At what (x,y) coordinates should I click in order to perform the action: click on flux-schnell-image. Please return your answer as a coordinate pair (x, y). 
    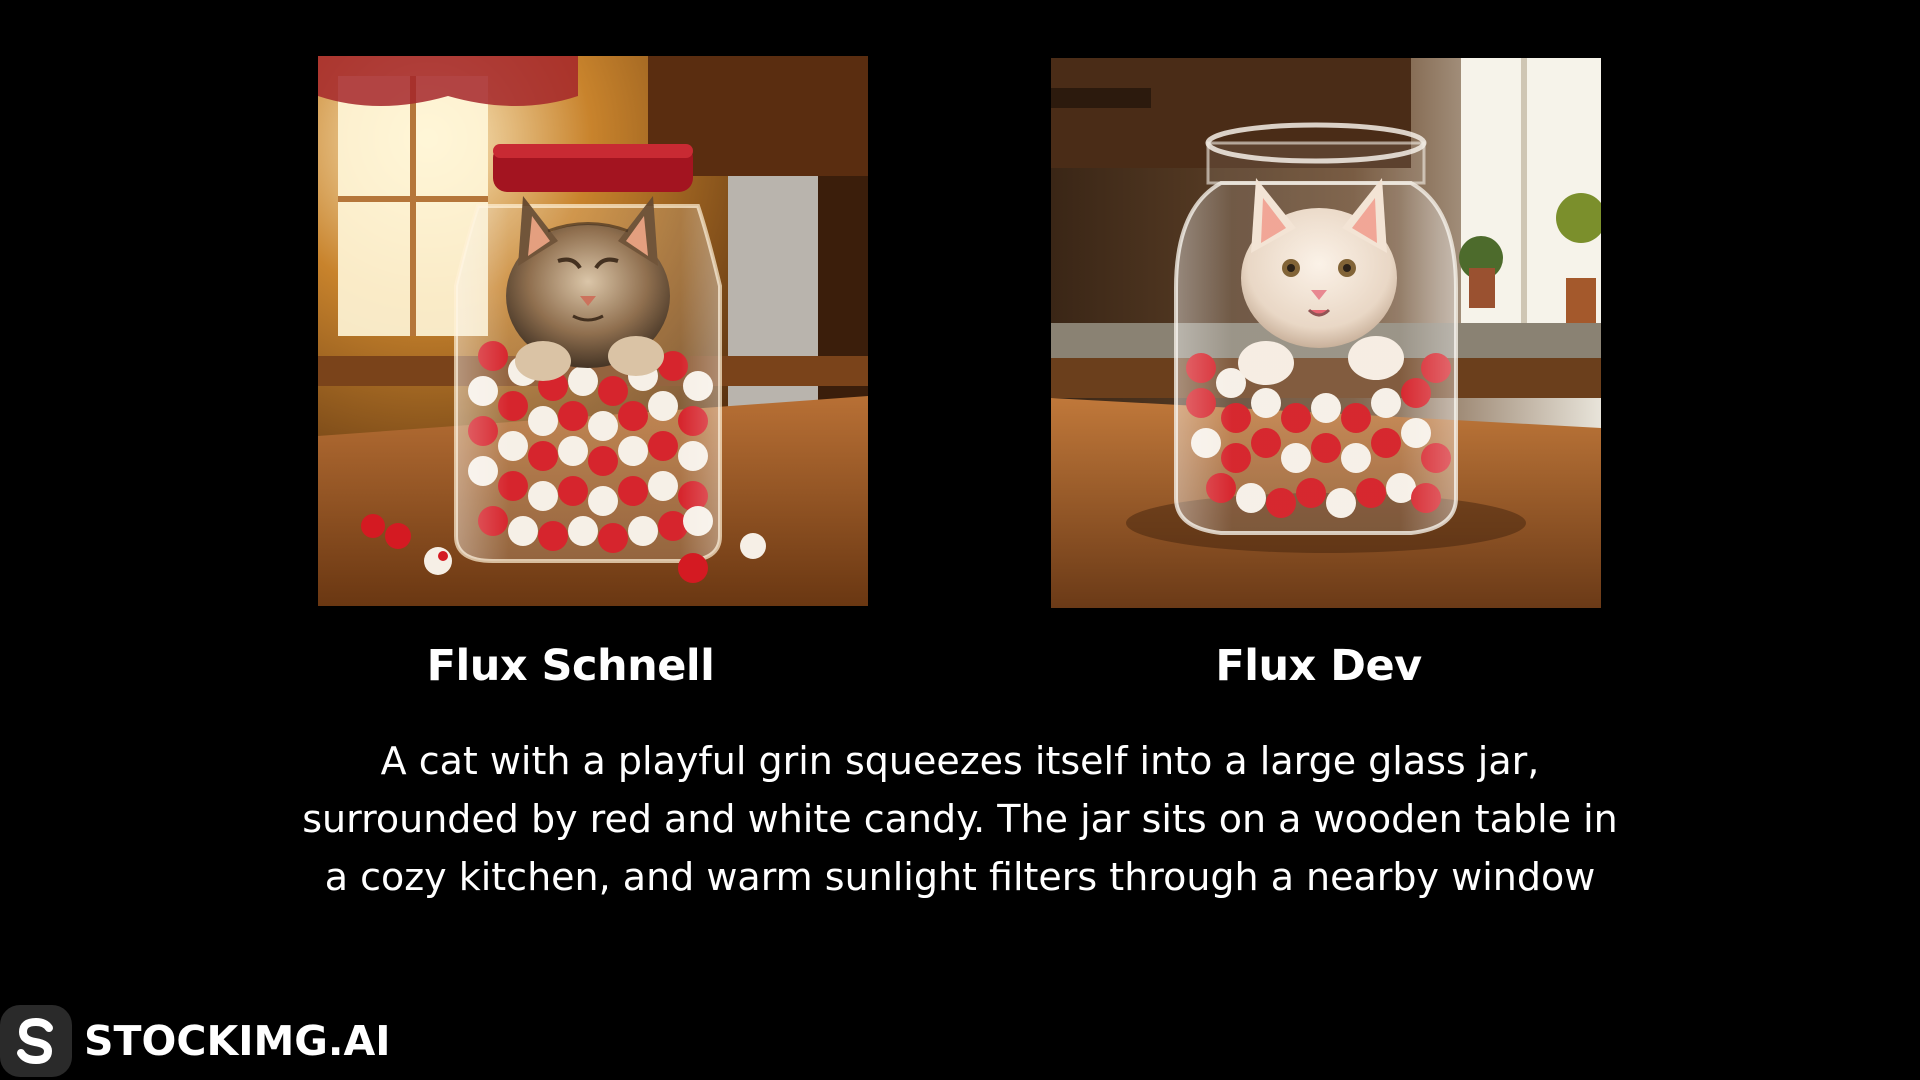
    Looking at the image, I should click on (593, 331).